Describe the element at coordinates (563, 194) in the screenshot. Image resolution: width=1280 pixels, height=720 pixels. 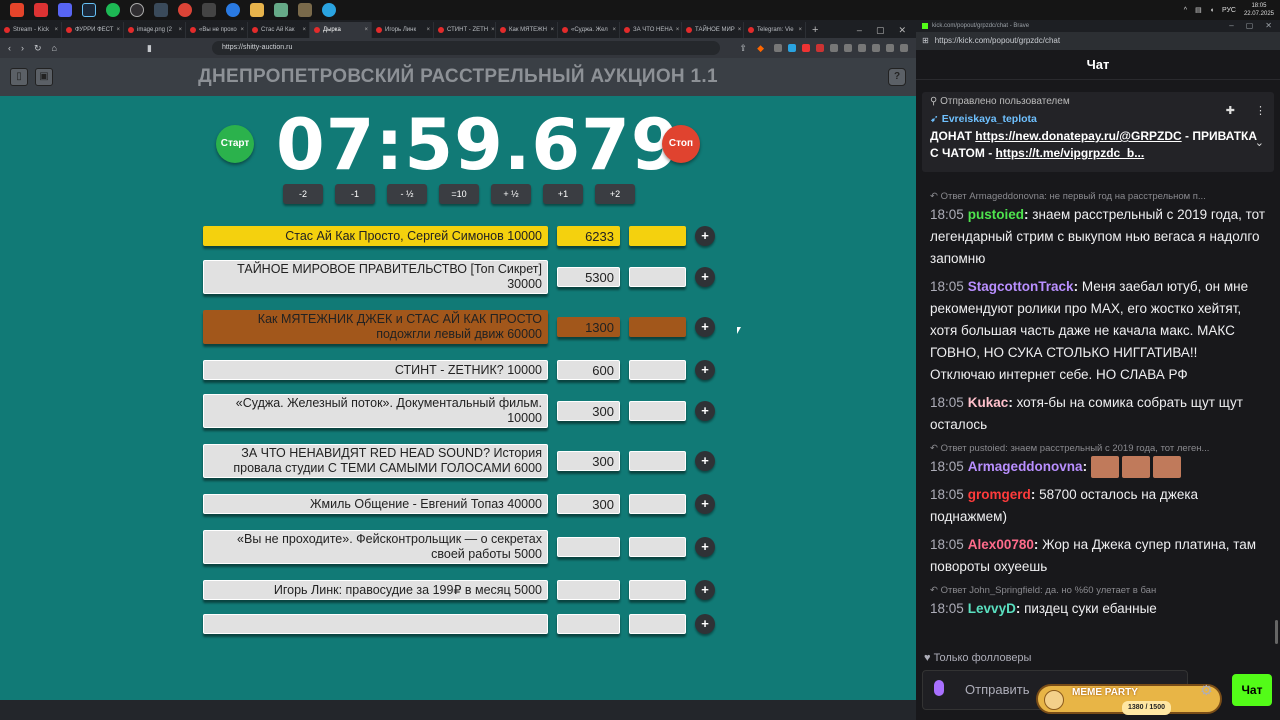
I see `timer-adjust-button: +1` at that location.